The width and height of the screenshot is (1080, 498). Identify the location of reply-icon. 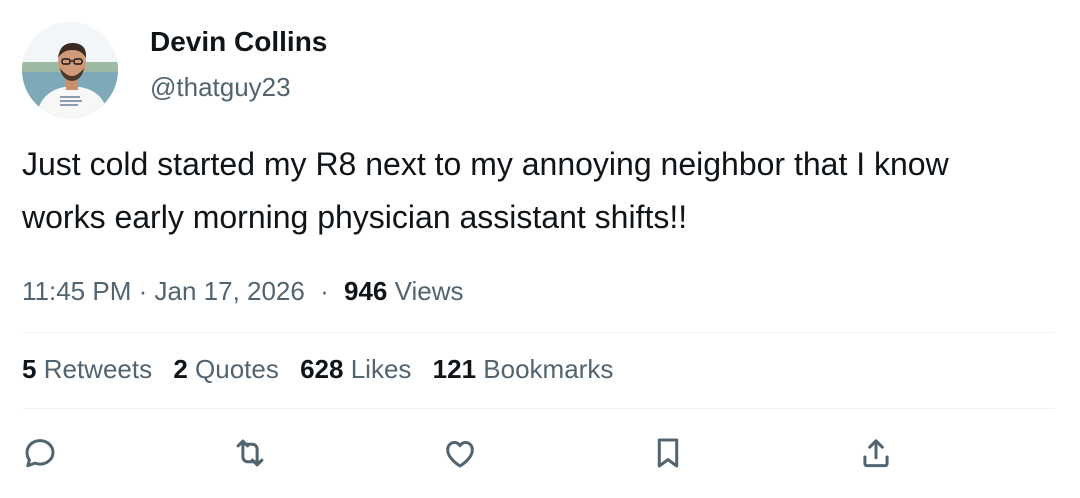
(40, 453).